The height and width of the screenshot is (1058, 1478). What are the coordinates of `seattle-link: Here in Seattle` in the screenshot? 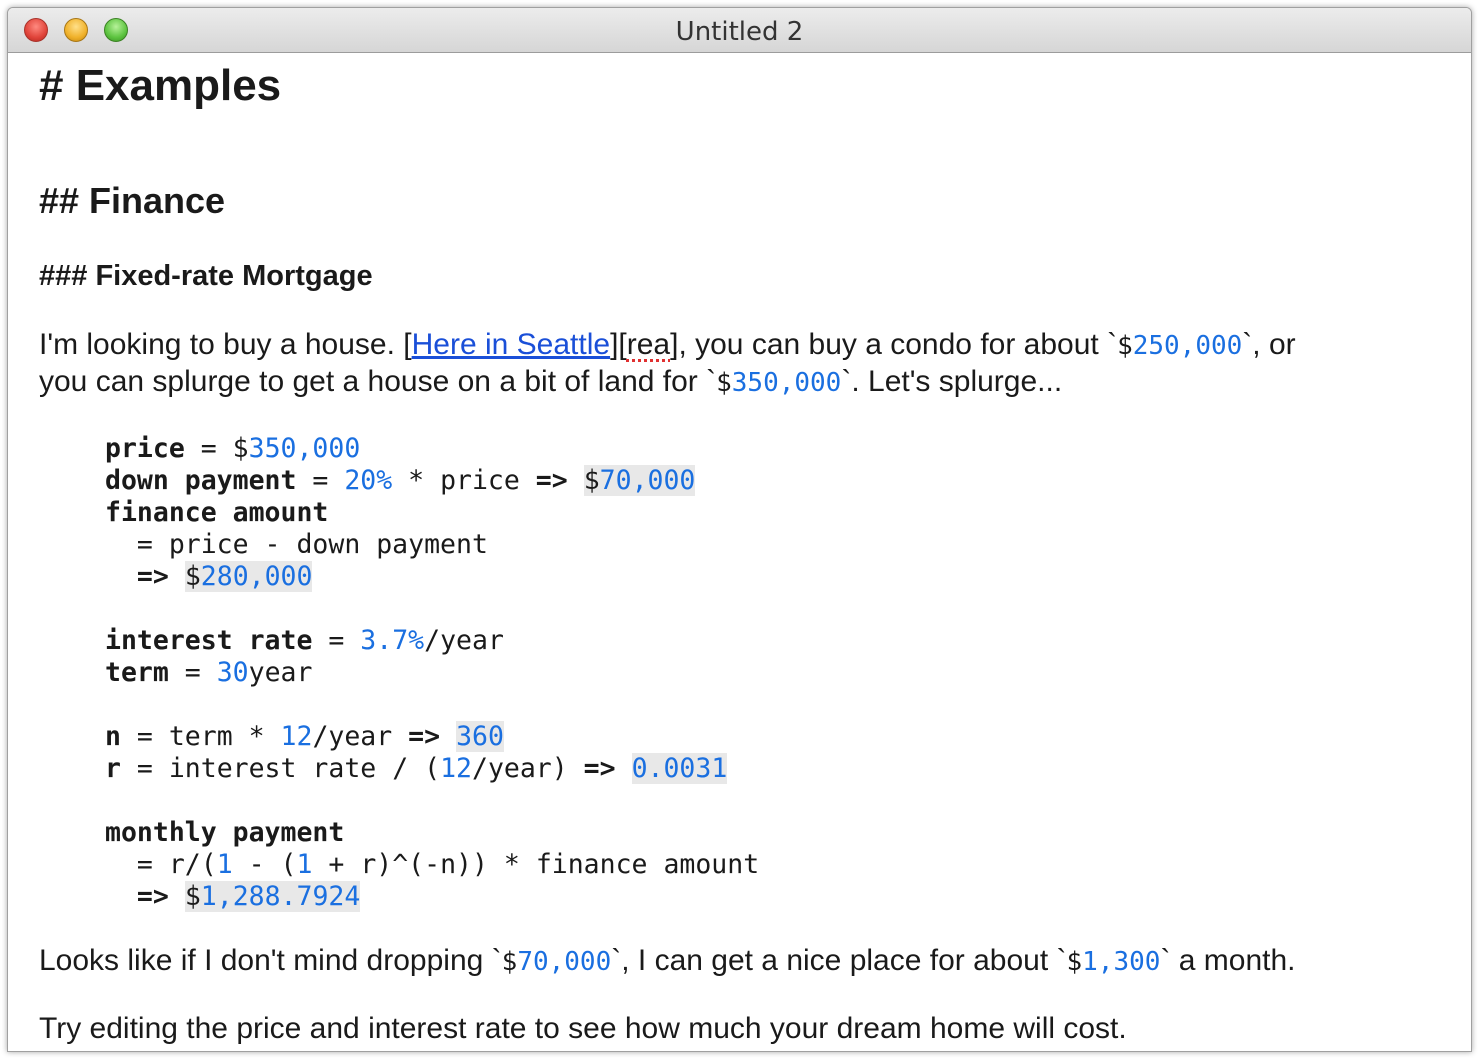 It's located at (511, 344).